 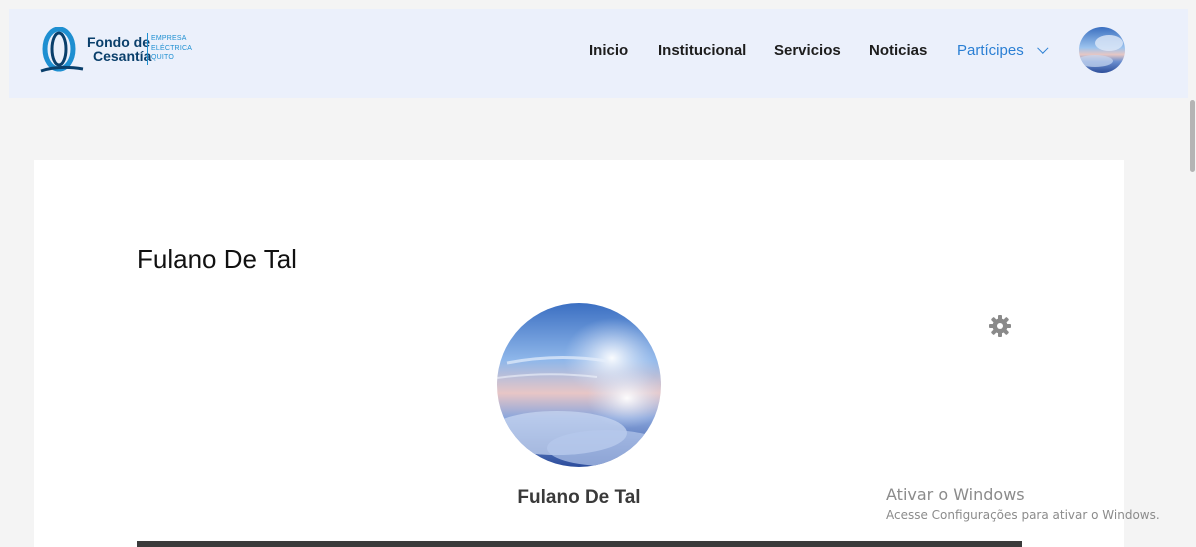 I want to click on logo-sub-line1: EMPRESA, so click(x=169, y=38).